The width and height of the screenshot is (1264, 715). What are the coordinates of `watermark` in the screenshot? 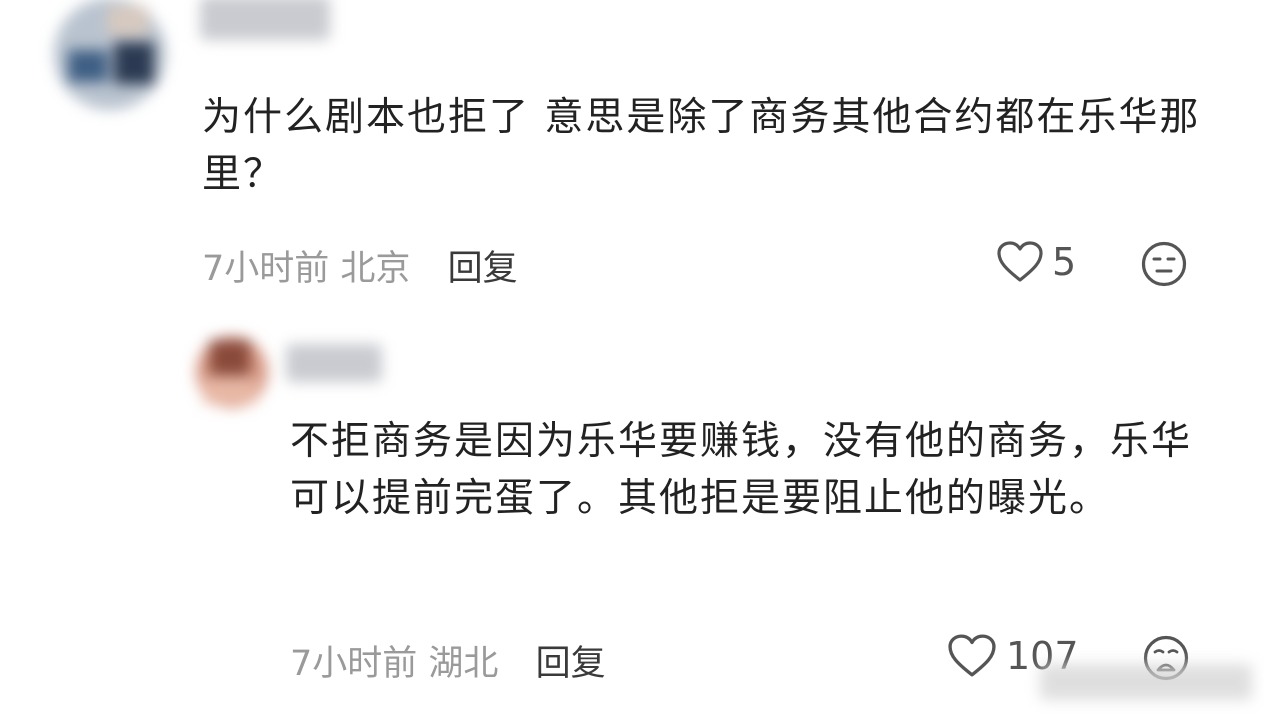 It's located at (1146, 682).